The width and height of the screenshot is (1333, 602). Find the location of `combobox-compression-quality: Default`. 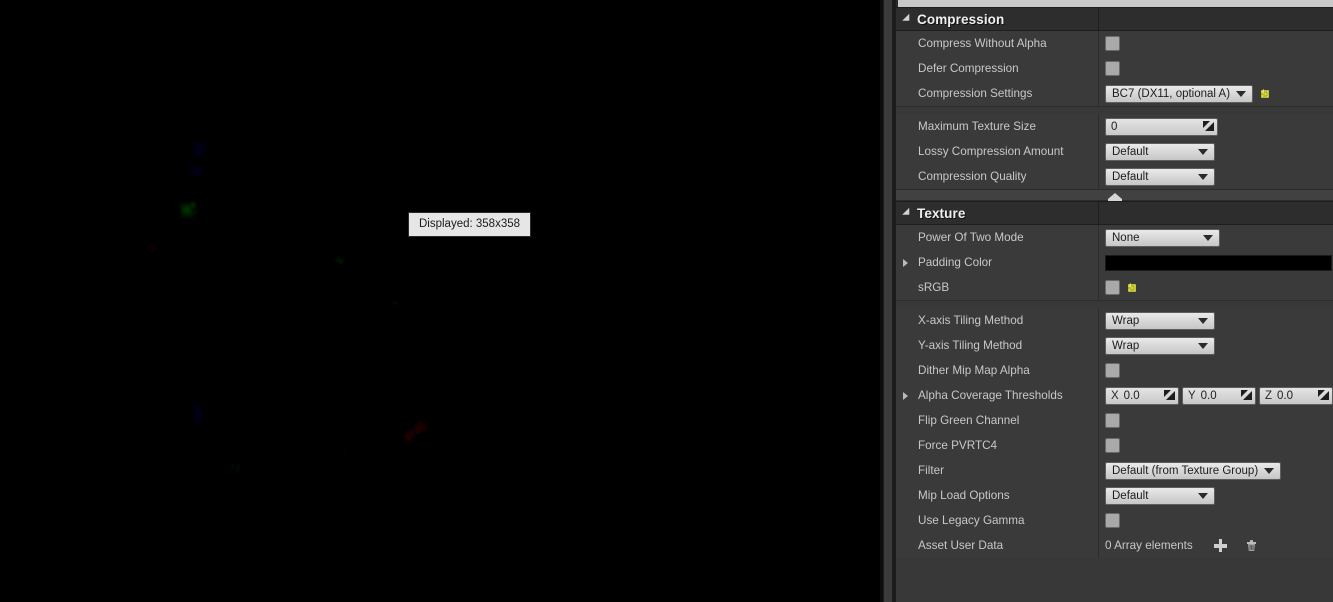

combobox-compression-quality: Default is located at coordinates (1160, 176).